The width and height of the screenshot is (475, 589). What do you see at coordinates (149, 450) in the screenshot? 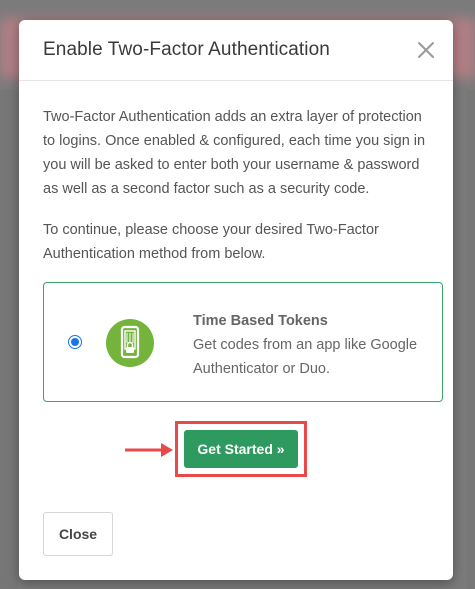
I see `pointer-arrow-icon` at bounding box center [149, 450].